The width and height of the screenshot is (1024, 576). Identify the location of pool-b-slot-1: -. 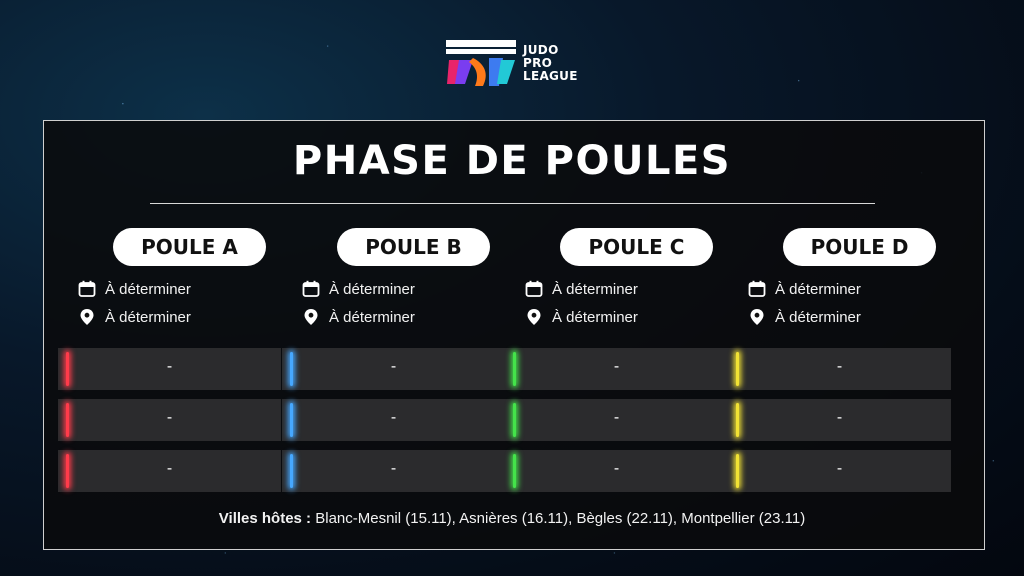
(393, 369).